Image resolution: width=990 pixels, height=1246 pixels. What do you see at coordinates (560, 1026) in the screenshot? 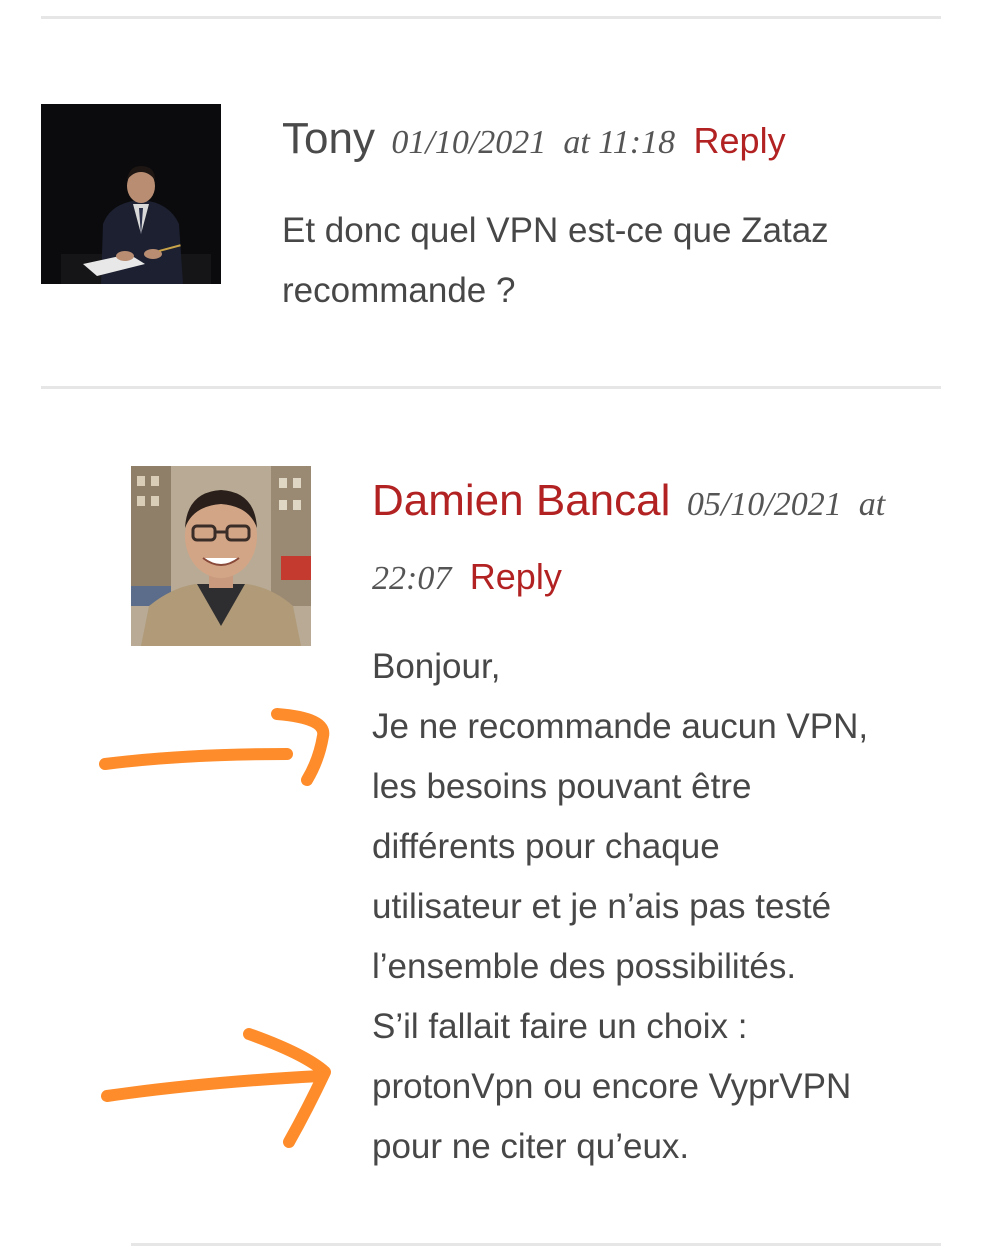
I see `comment-line: S’il fallait faire un choix :` at bounding box center [560, 1026].